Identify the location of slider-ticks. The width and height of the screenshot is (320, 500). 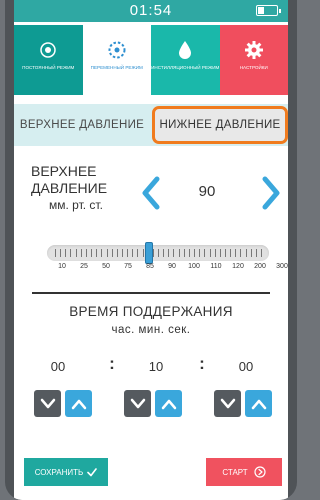
(158, 253).